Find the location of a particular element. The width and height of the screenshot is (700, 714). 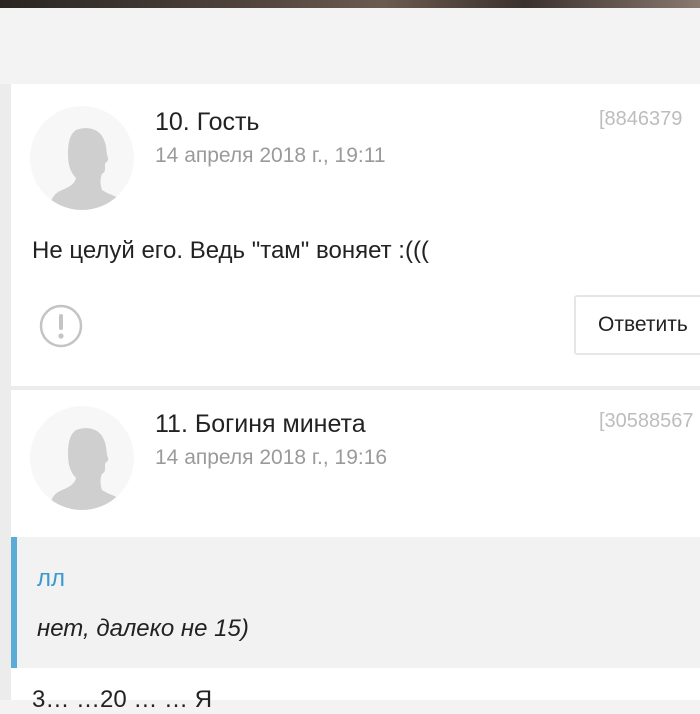

comment-text: Не целуй его. Ведь "там" воняет :((( is located at coordinates (230, 250).